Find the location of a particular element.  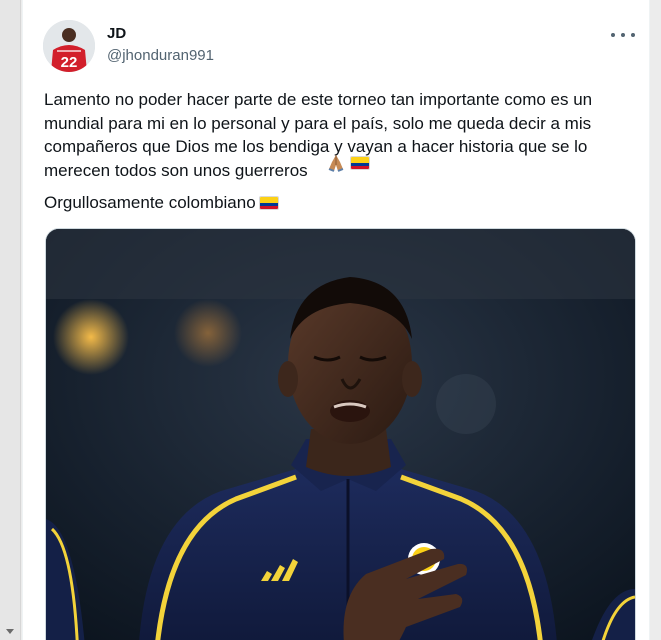

scroll-down-arrow-icon is located at coordinates (10, 631).